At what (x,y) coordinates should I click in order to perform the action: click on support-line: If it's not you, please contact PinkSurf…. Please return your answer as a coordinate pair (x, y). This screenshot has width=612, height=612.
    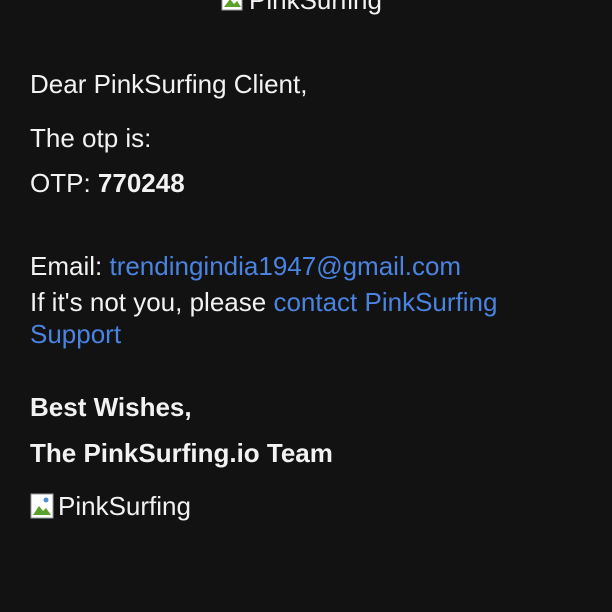
    Looking at the image, I should click on (263, 302).